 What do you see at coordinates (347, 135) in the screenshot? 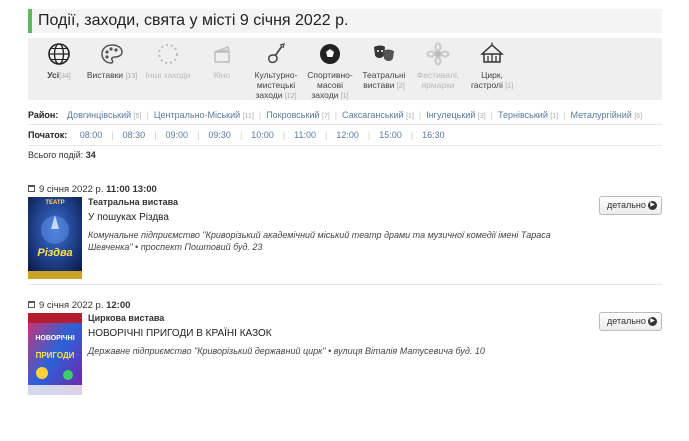
I see `start-time-link: 12:00` at bounding box center [347, 135].